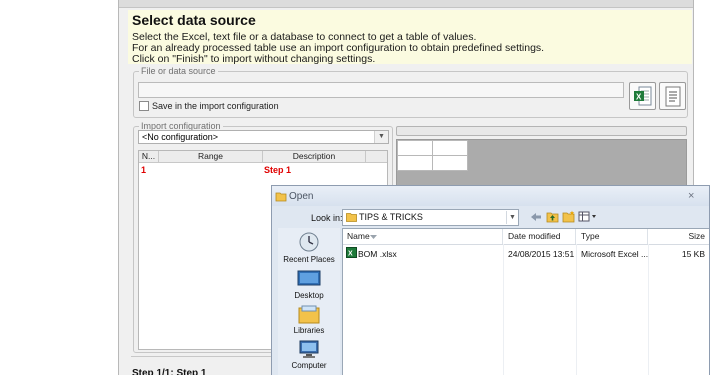 This screenshot has width=710, height=375. I want to click on back-arrow-icon, so click(536, 217).